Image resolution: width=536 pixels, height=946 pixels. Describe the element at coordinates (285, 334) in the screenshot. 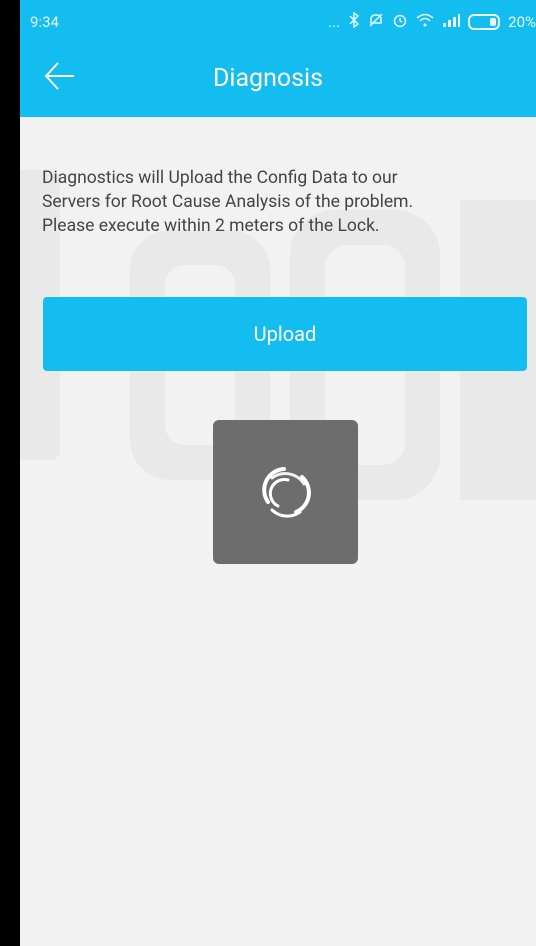

I see `upload-button: Upload` at that location.